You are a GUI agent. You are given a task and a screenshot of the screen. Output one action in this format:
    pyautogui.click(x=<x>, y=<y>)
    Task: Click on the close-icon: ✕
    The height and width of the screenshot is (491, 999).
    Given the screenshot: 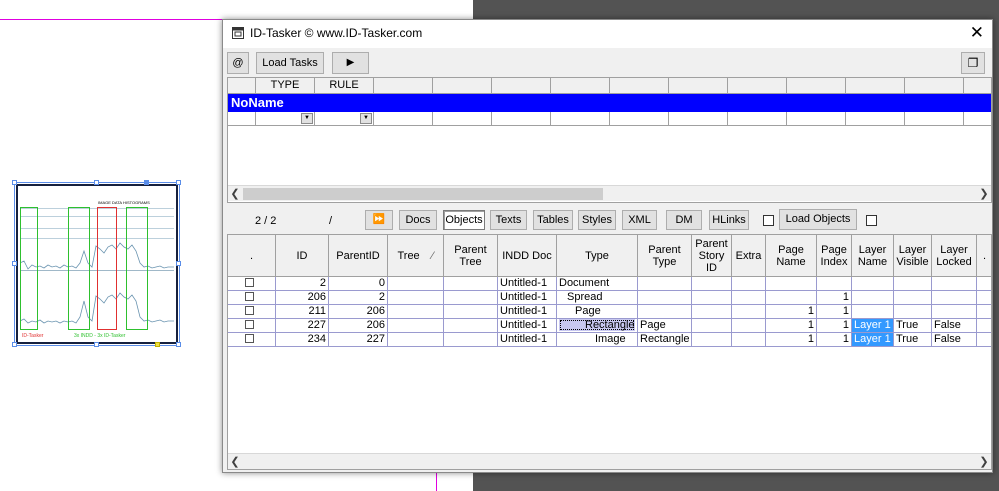 What is the action you would take?
    pyautogui.click(x=977, y=33)
    